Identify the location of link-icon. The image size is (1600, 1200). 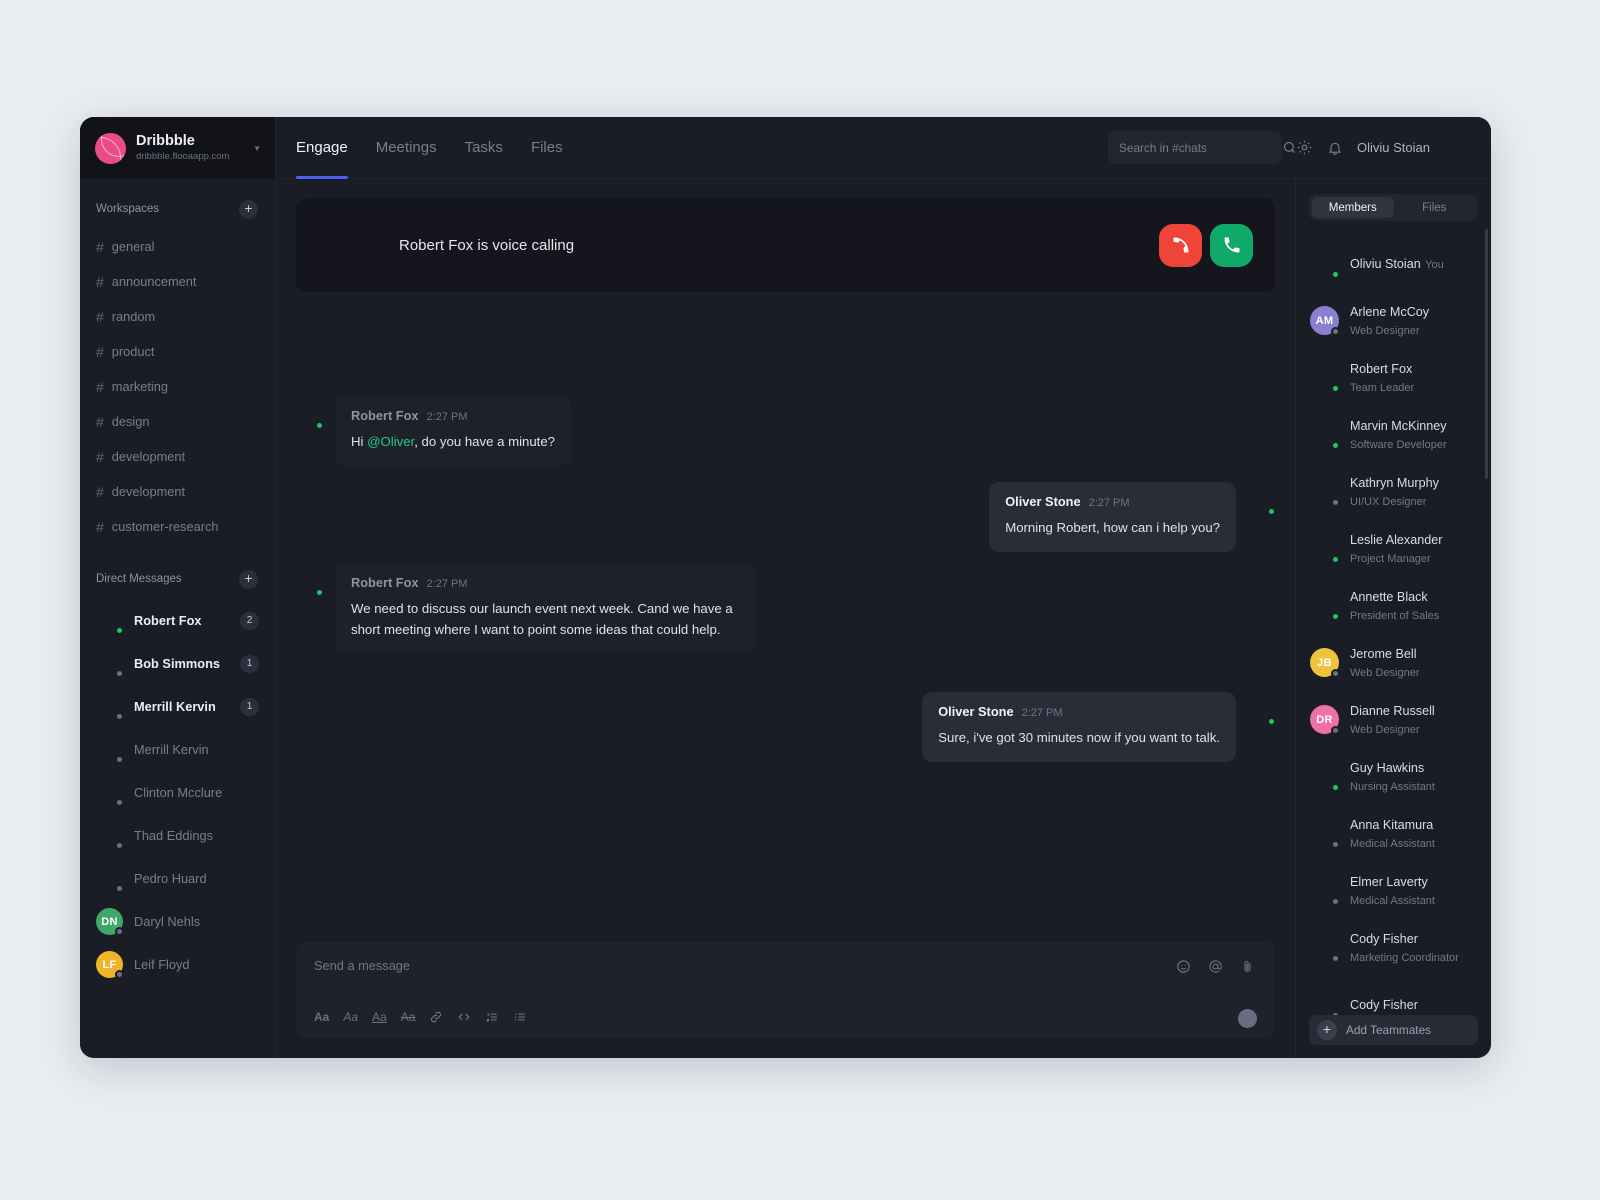
(436, 1017).